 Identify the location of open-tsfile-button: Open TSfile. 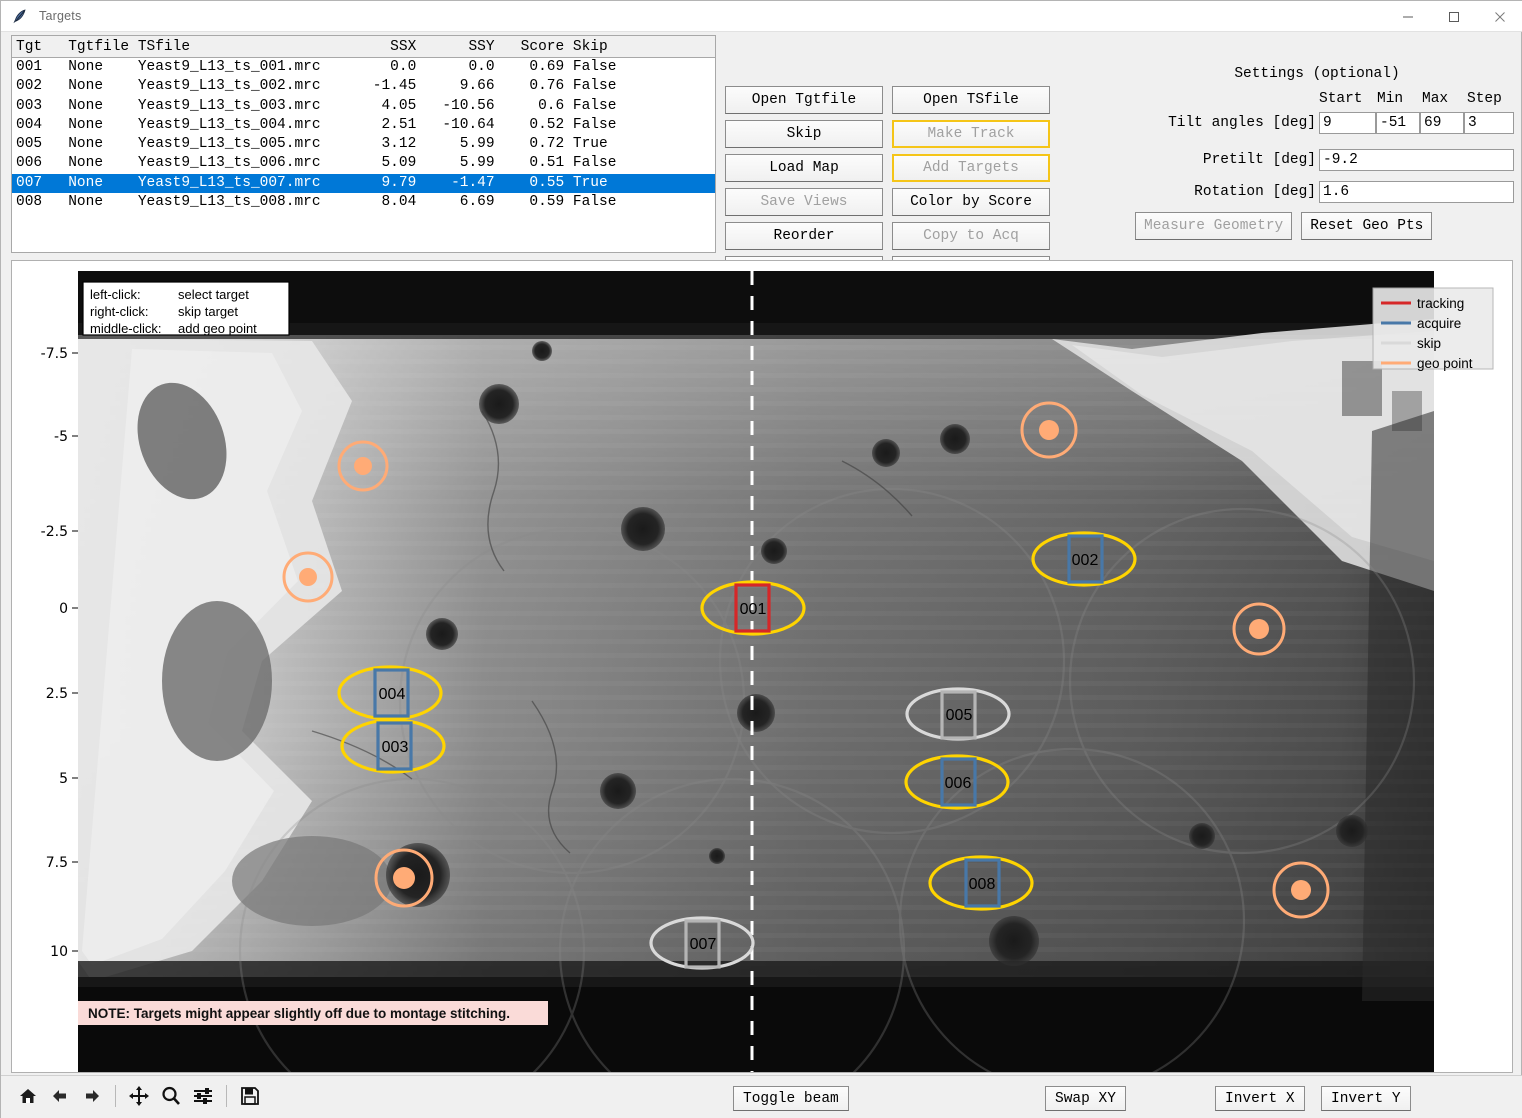
(971, 100).